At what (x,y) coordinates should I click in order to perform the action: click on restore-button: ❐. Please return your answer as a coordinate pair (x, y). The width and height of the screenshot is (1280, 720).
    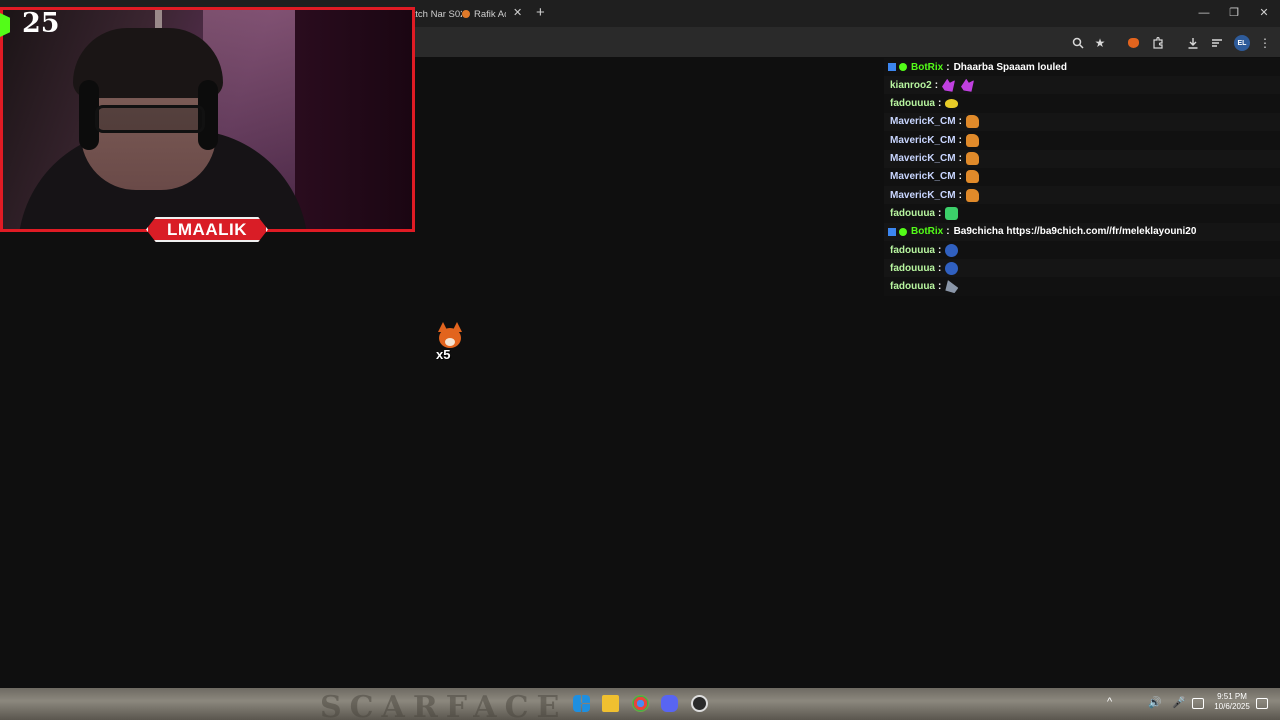
    Looking at the image, I should click on (1234, 13).